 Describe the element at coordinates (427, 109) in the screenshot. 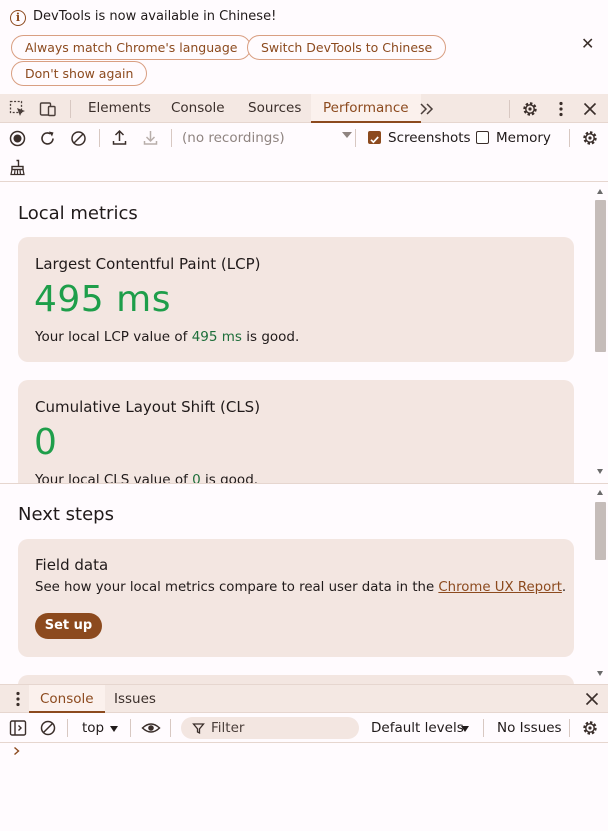

I see `more-tabs-chevron-icon` at that location.